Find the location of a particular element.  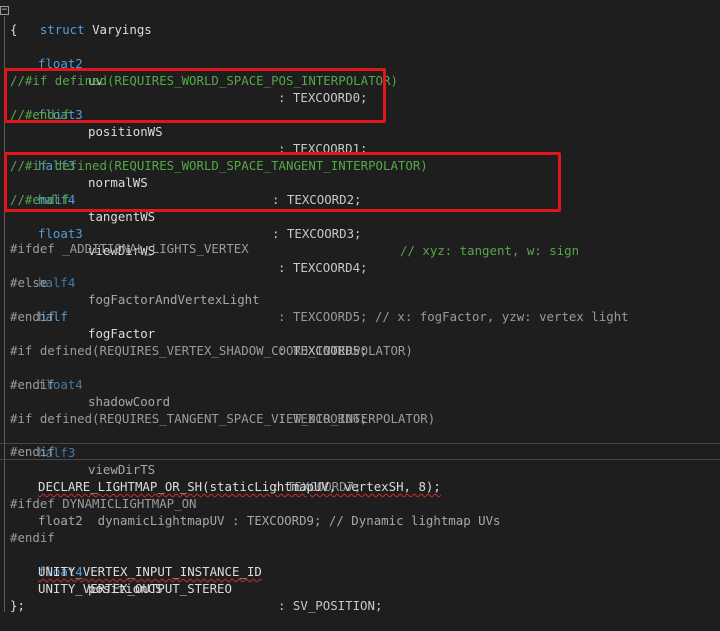

annotation-box-world-space-pos is located at coordinates (195, 95).